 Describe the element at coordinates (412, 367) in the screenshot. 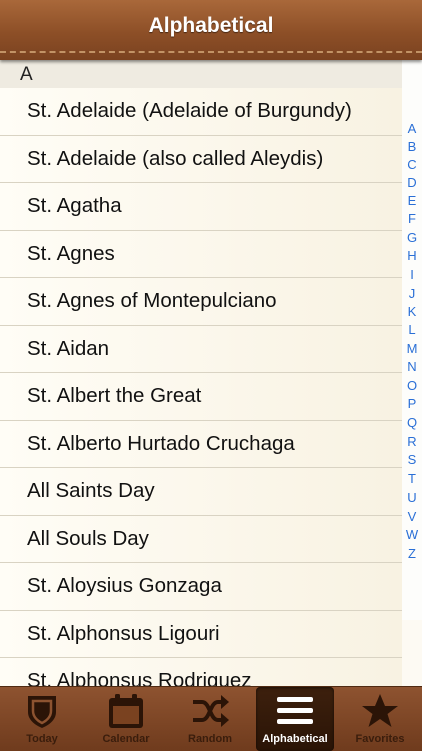

I see `index-letter: N` at that location.